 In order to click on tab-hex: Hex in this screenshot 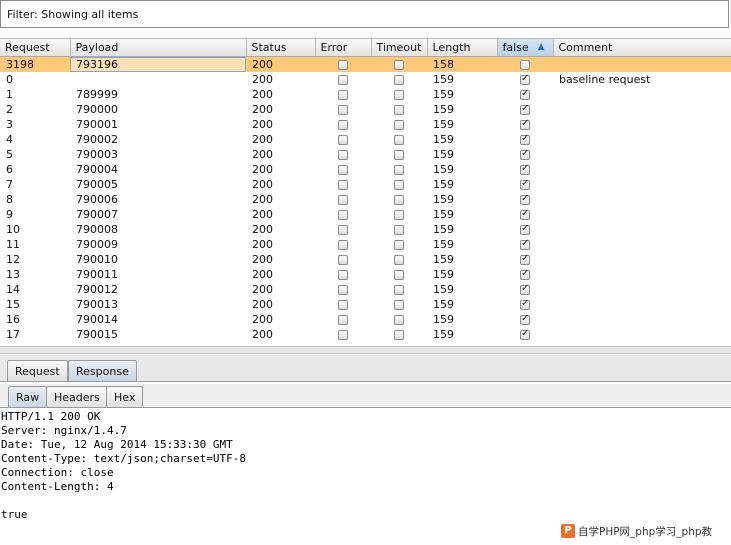, I will do `click(125, 396)`.